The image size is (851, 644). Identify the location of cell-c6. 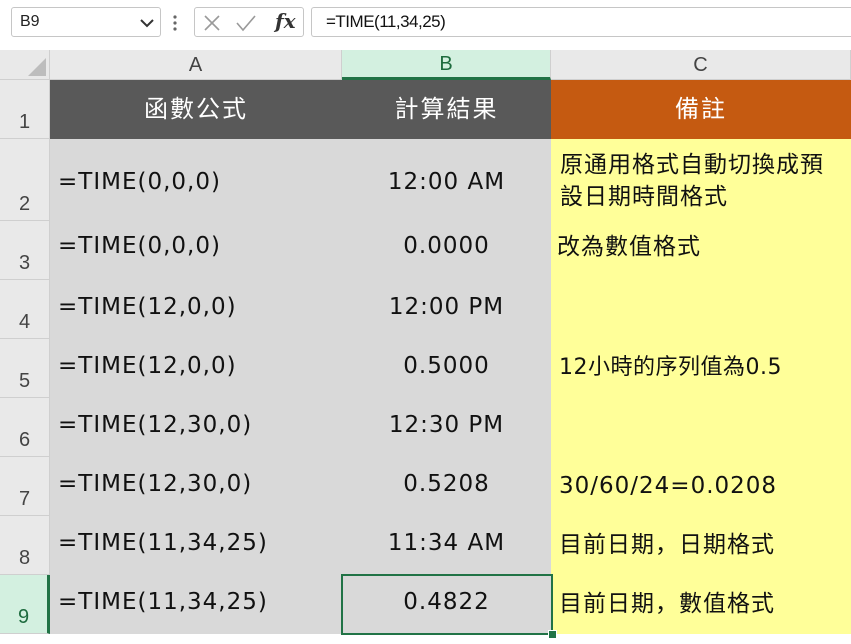
(701, 427).